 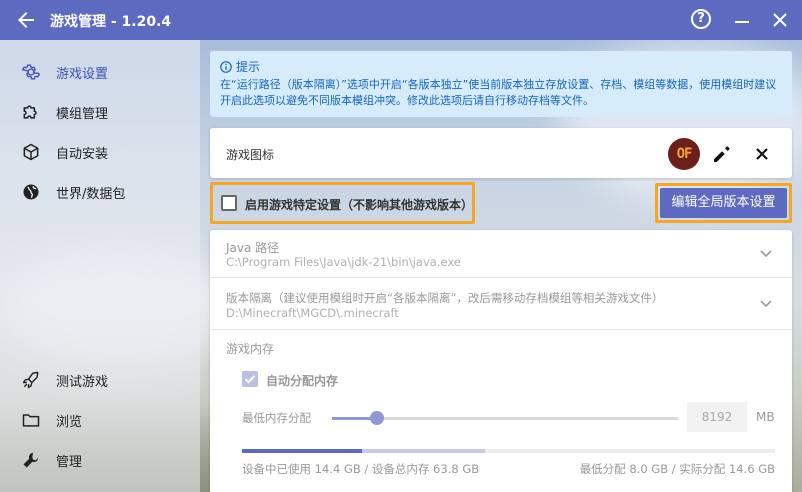 I want to click on global-settings-highlight: 编辑全局版本设置, so click(x=723, y=203).